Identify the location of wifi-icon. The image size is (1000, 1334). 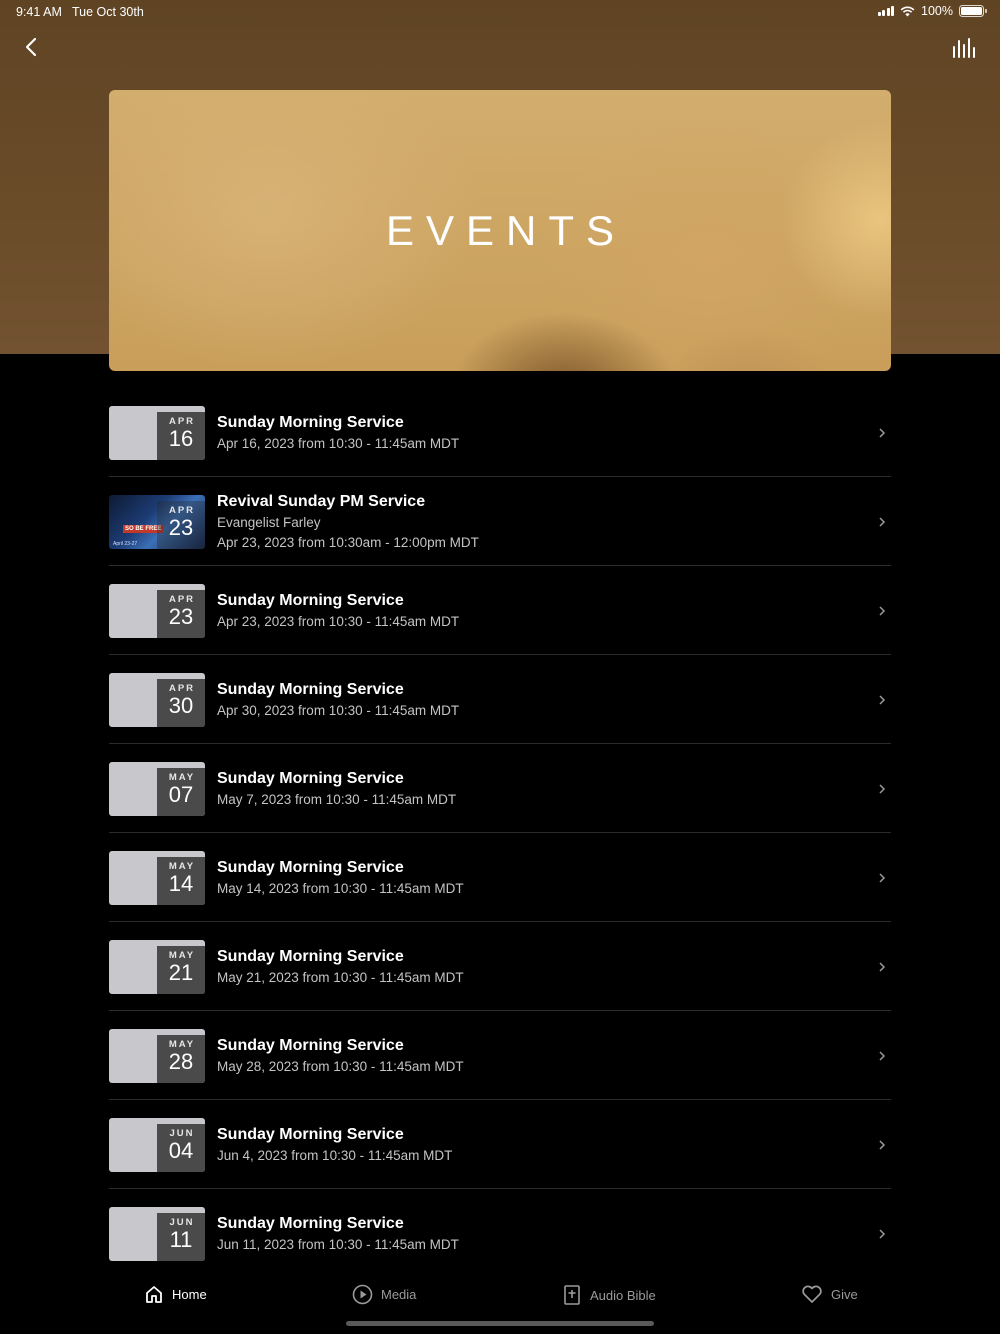
(907, 11).